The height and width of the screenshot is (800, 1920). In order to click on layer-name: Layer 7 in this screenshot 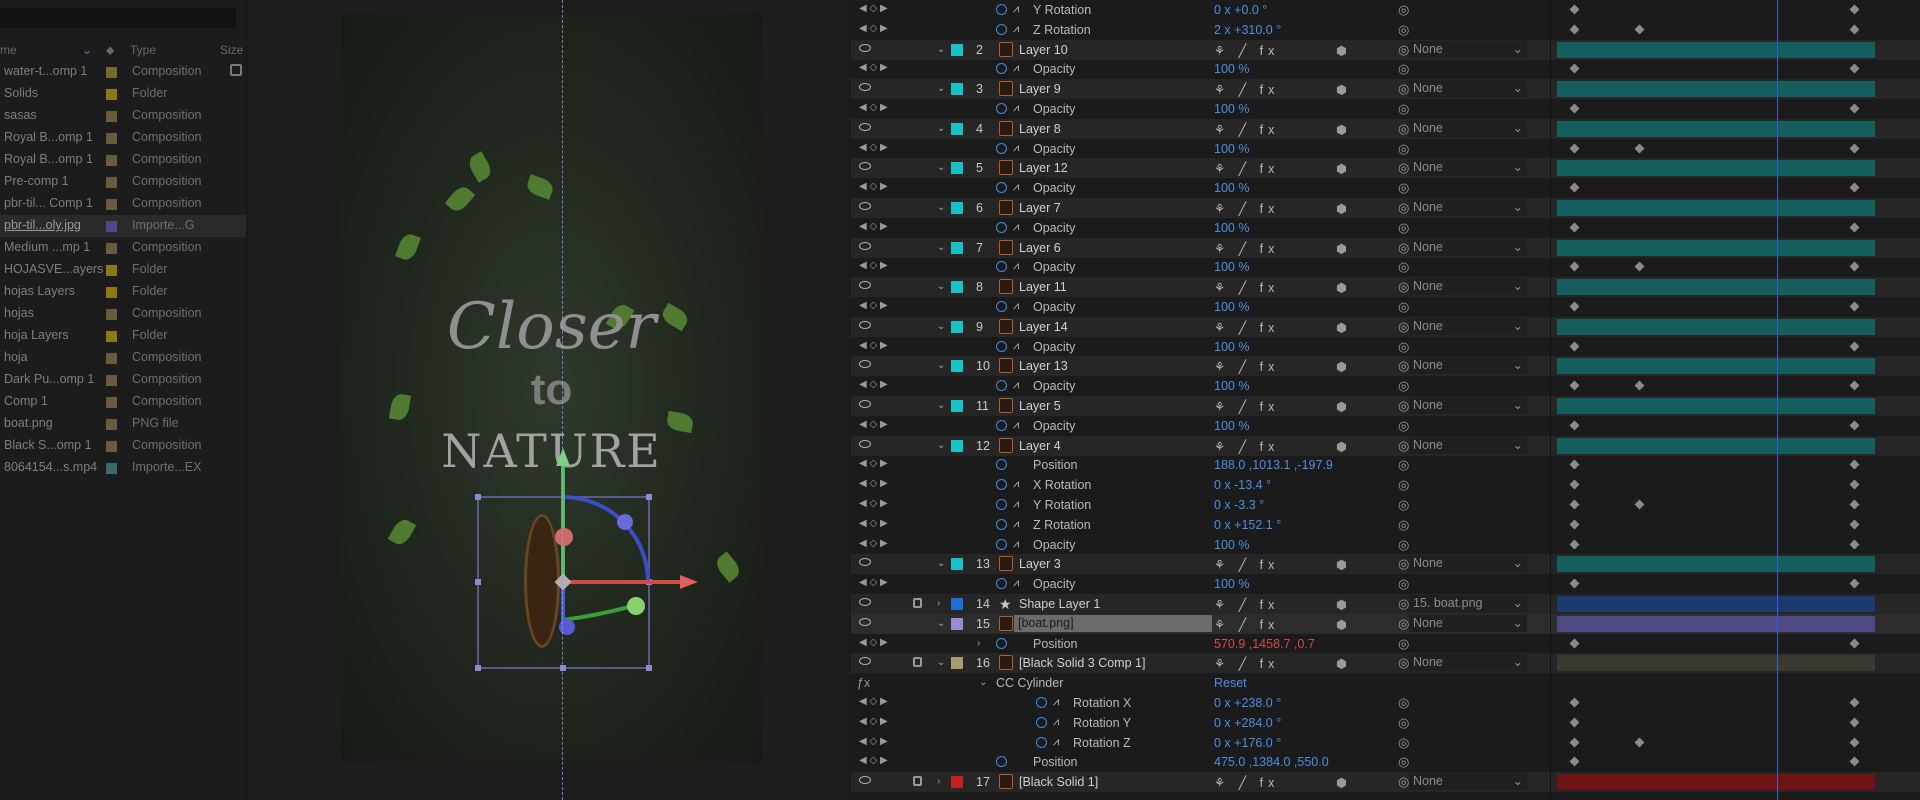, I will do `click(1040, 208)`.